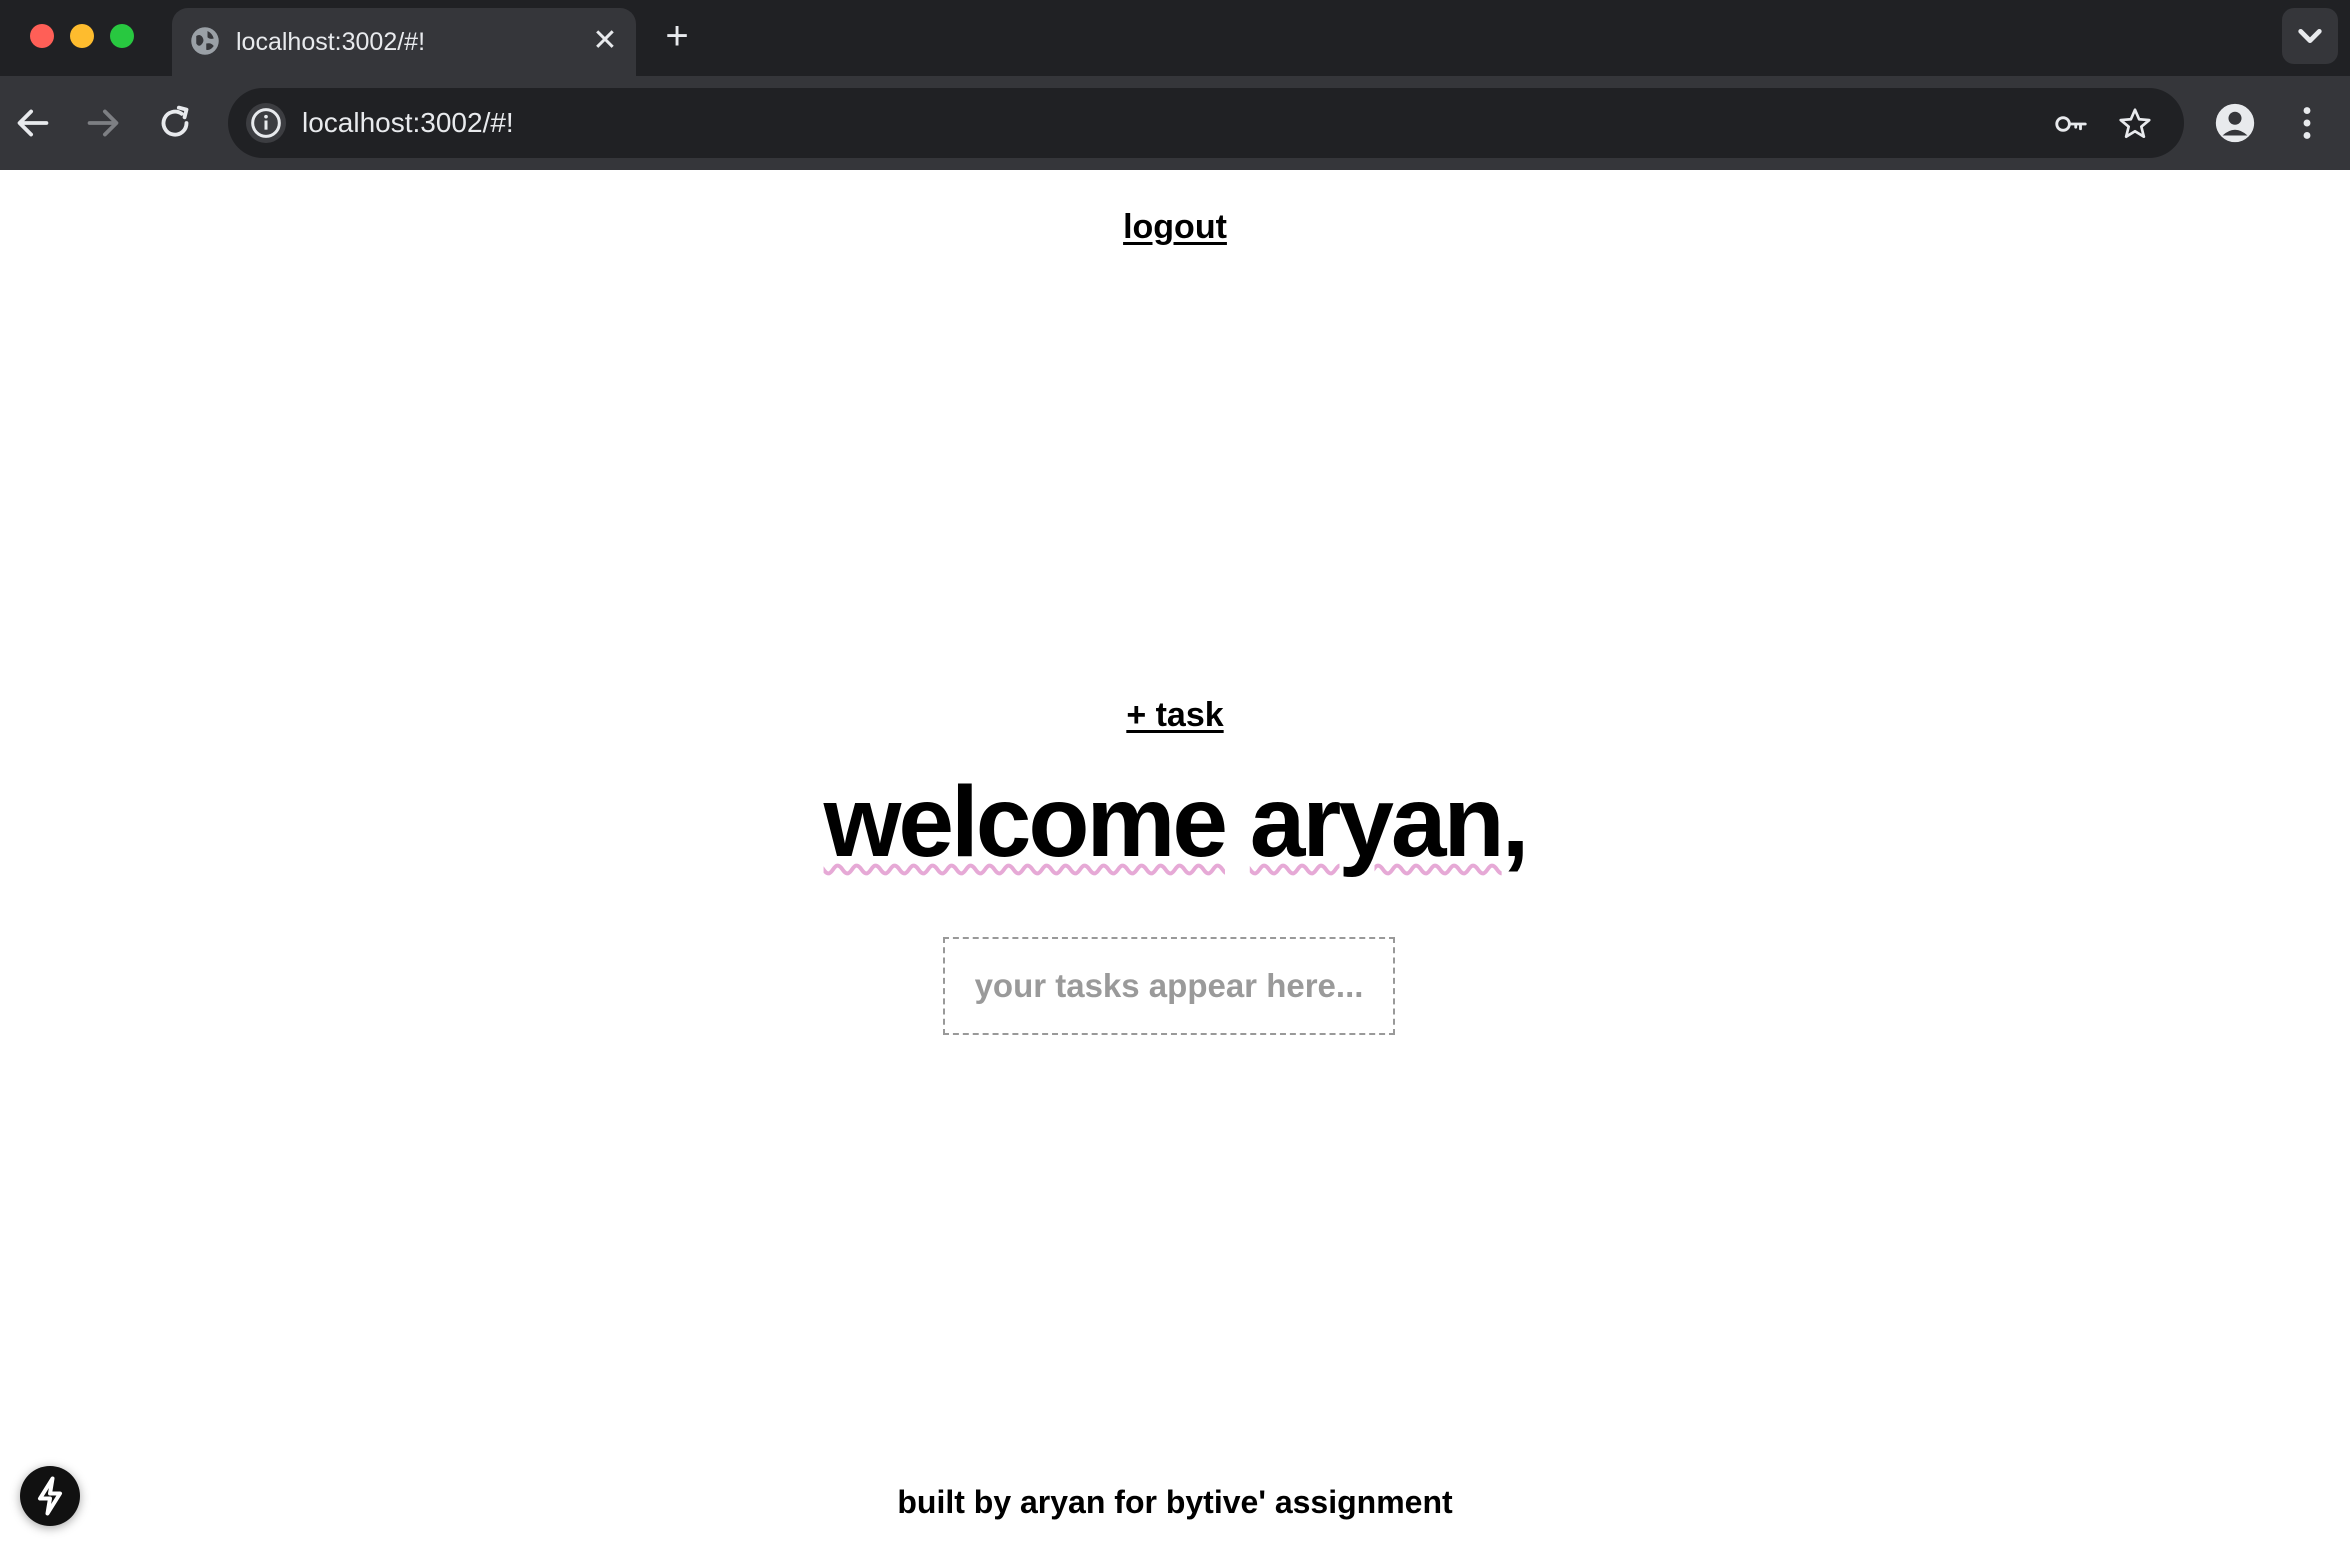  Describe the element at coordinates (1025, 822) in the screenshot. I see `welcome-word: welcome` at that location.